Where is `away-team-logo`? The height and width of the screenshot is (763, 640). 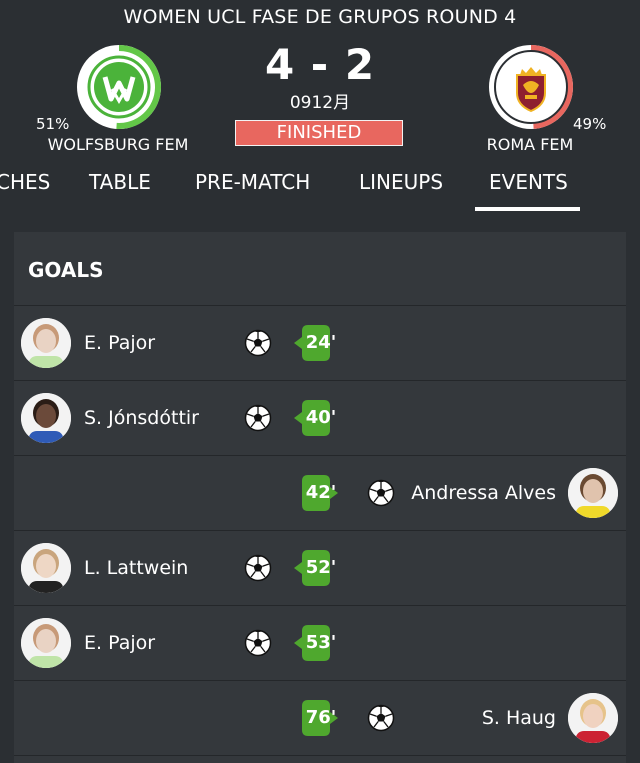
away-team-logo is located at coordinates (531, 87).